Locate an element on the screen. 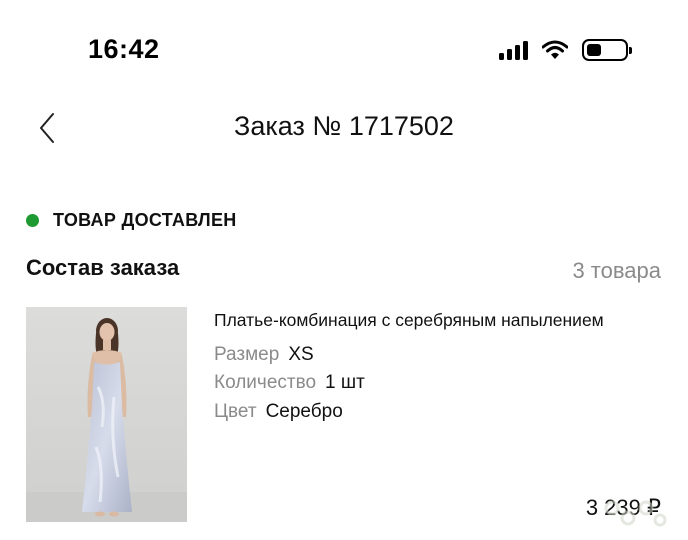  product-image is located at coordinates (106, 414).